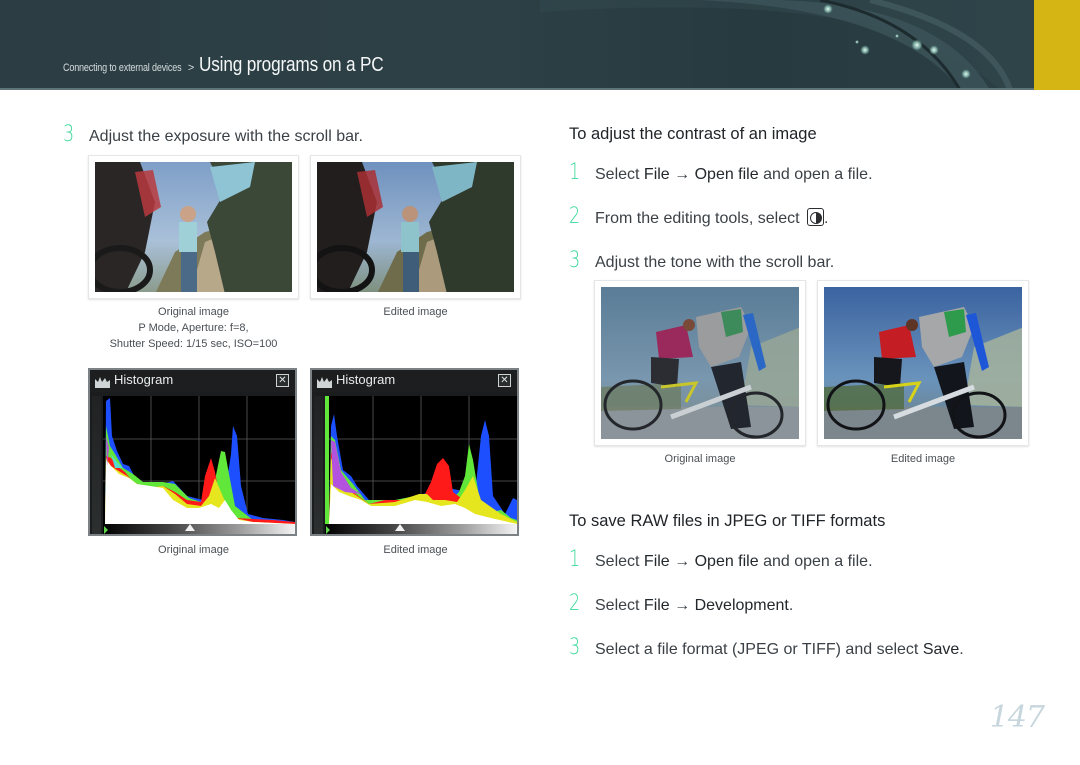  I want to click on histogram-window-edited: Histogram ✕, so click(414, 452).